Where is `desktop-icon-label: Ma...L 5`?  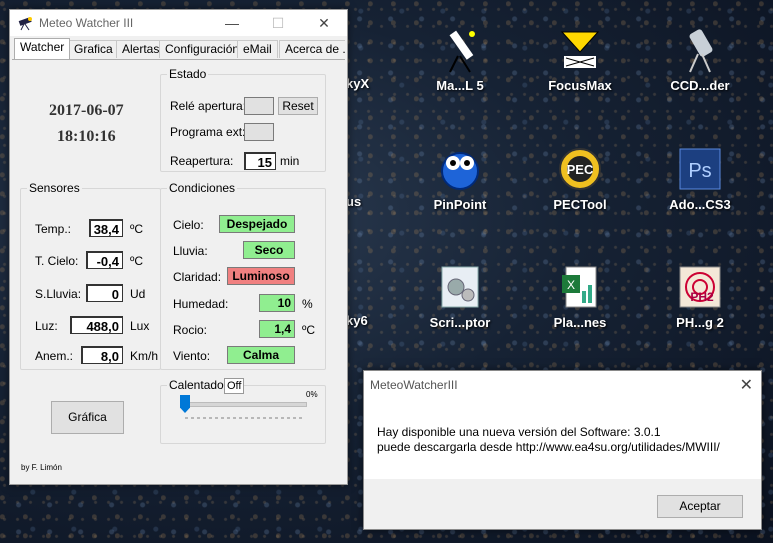 desktop-icon-label: Ma...L 5 is located at coordinates (460, 85).